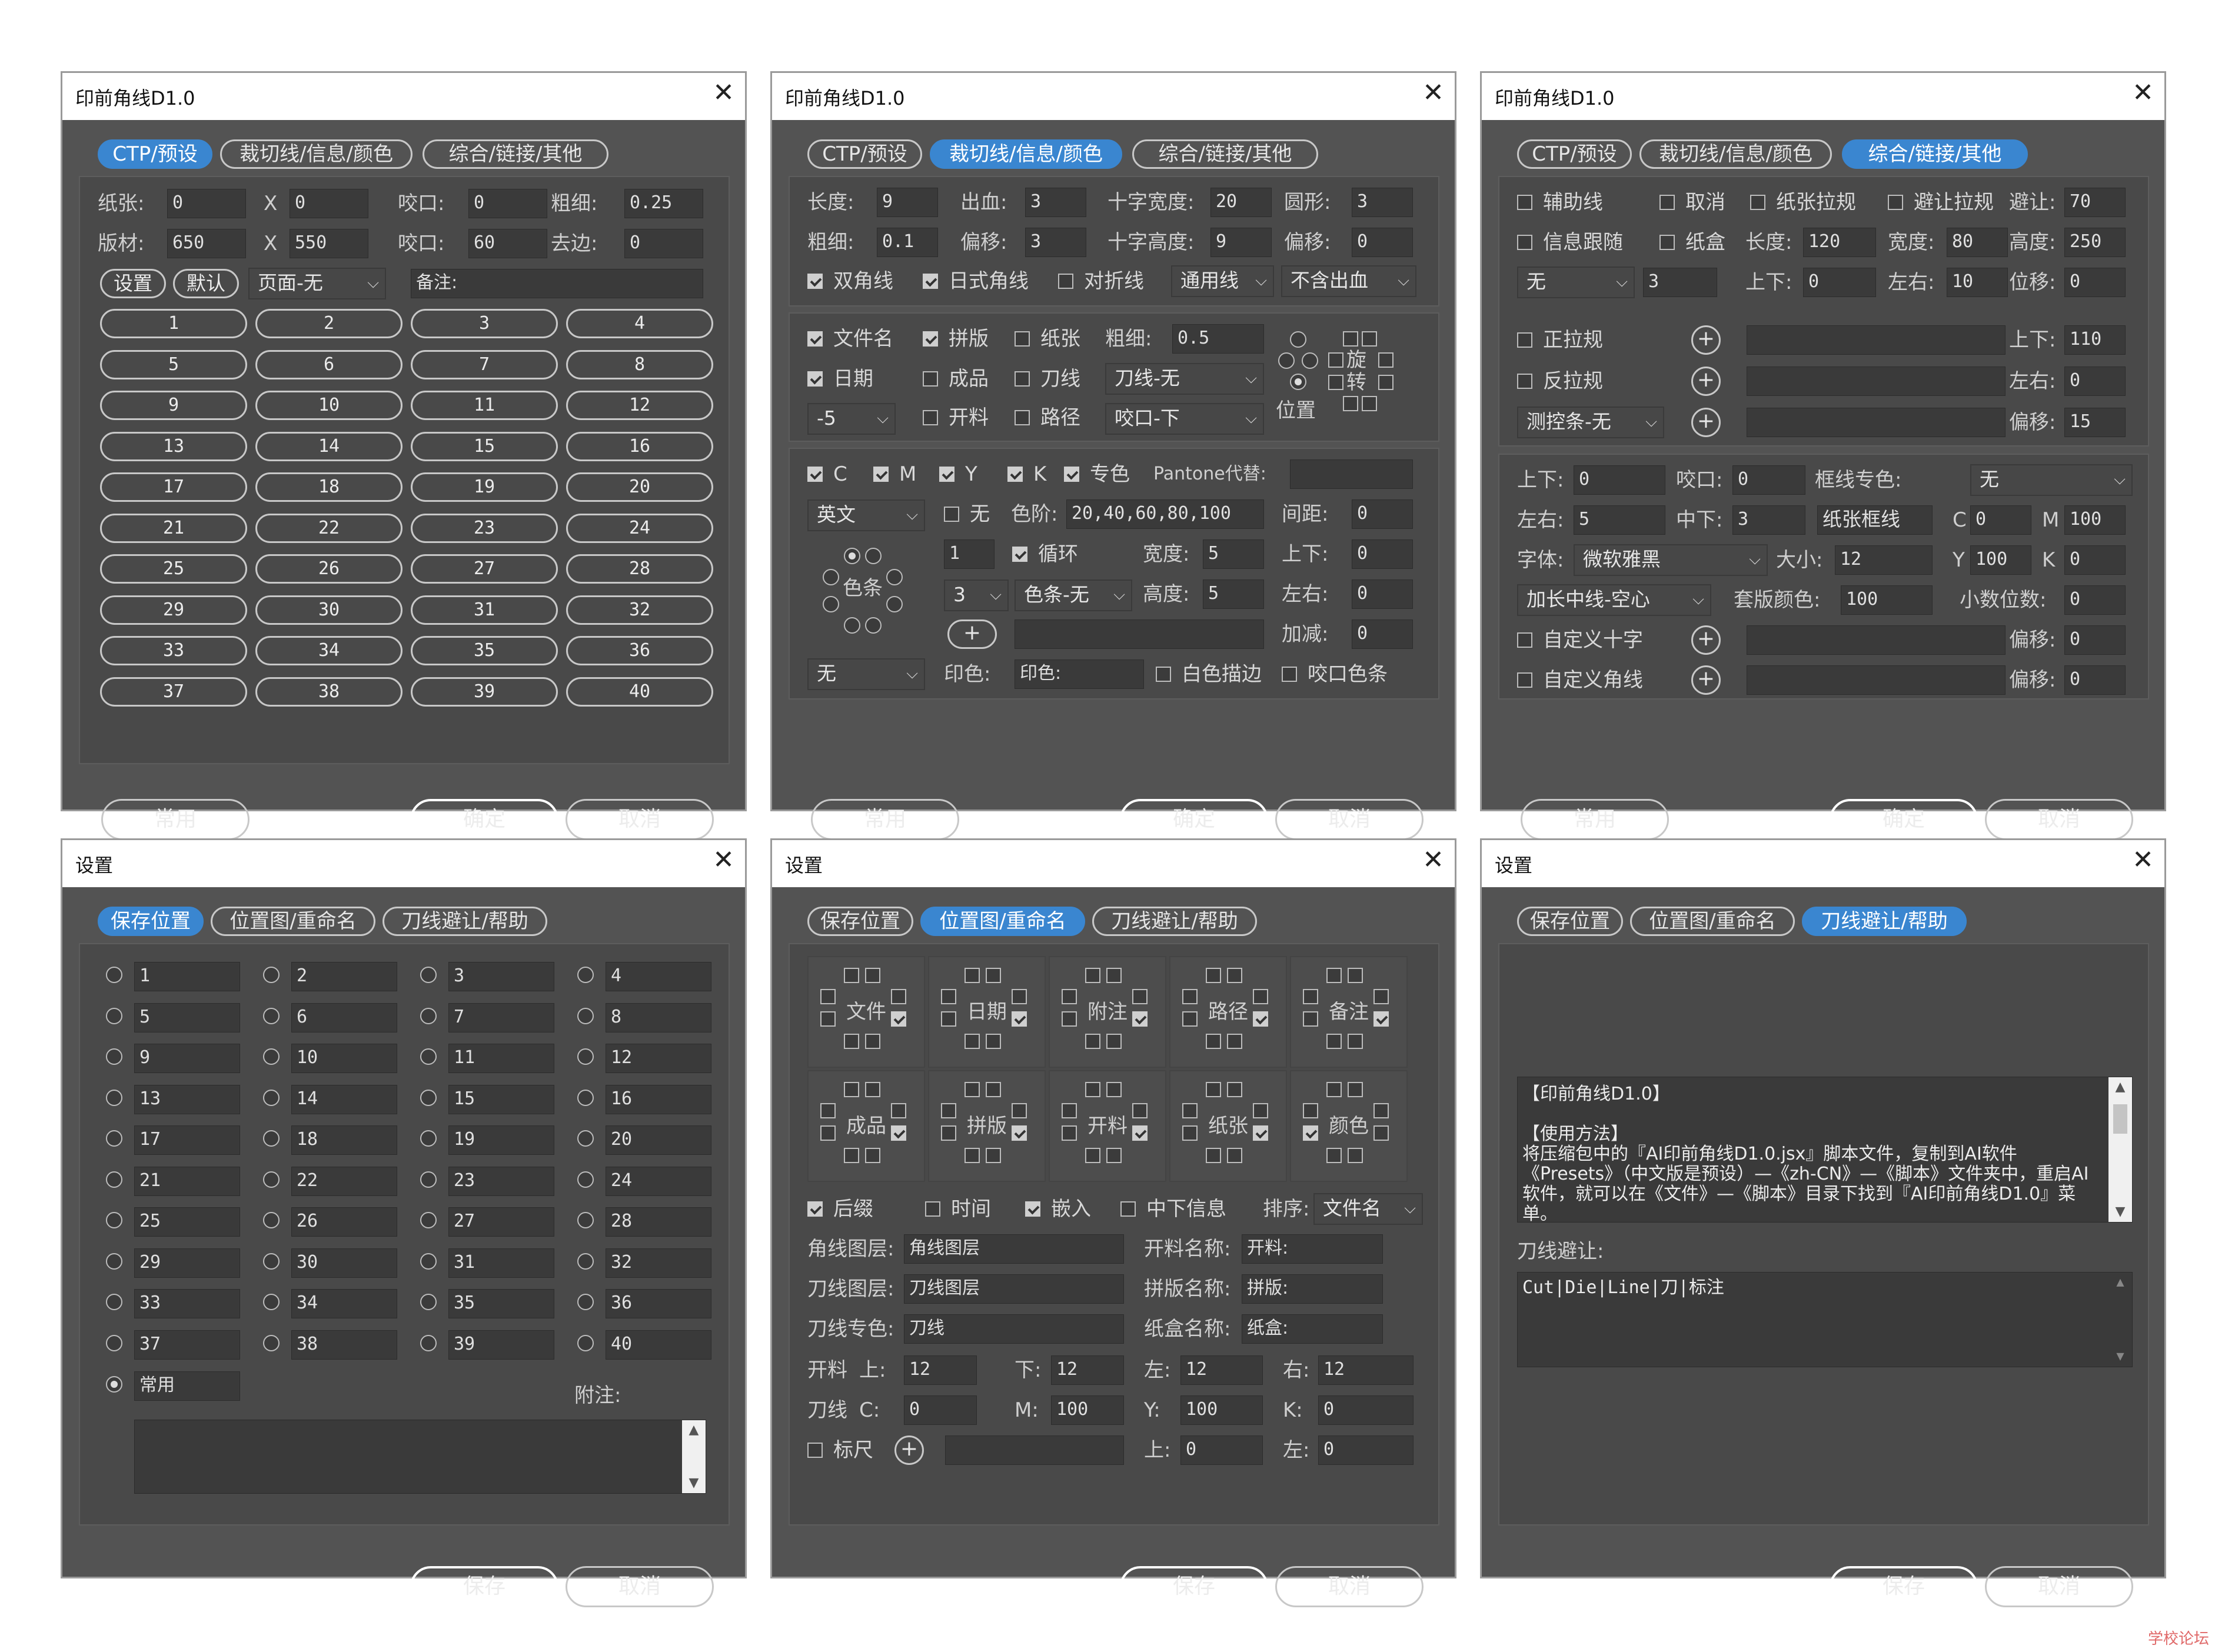  What do you see at coordinates (206, 243) in the screenshot?
I see `plate-width-field: 650` at bounding box center [206, 243].